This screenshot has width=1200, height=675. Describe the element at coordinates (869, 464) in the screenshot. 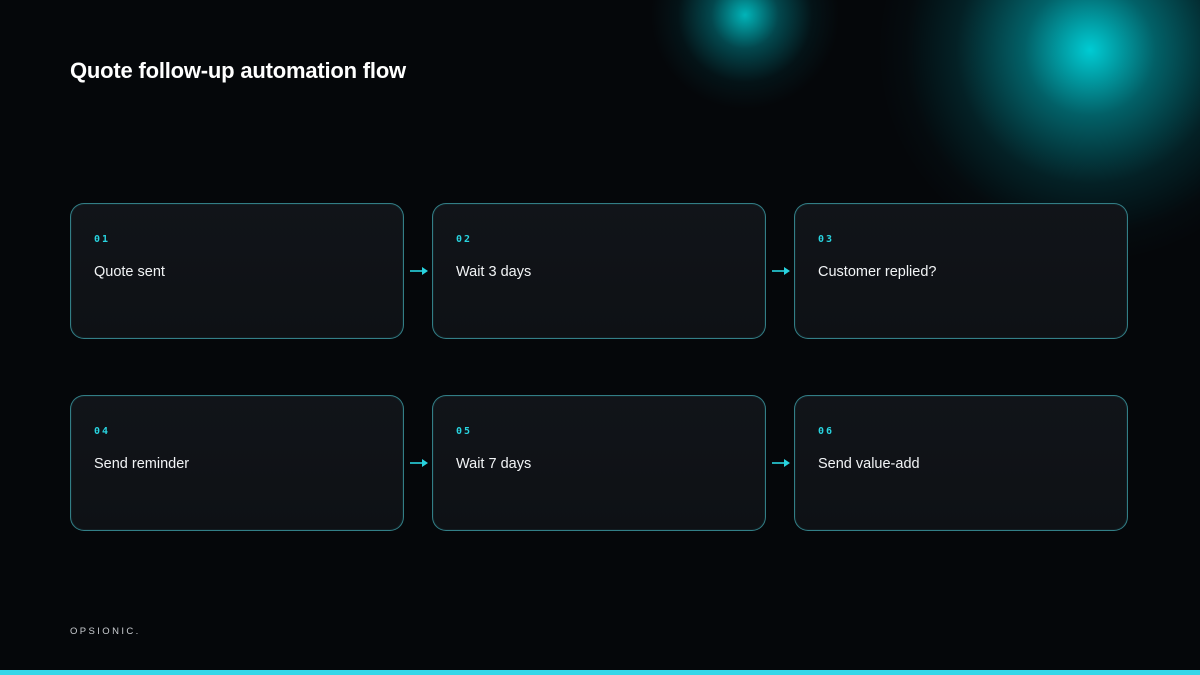

I see `step-label: Send value-add` at that location.